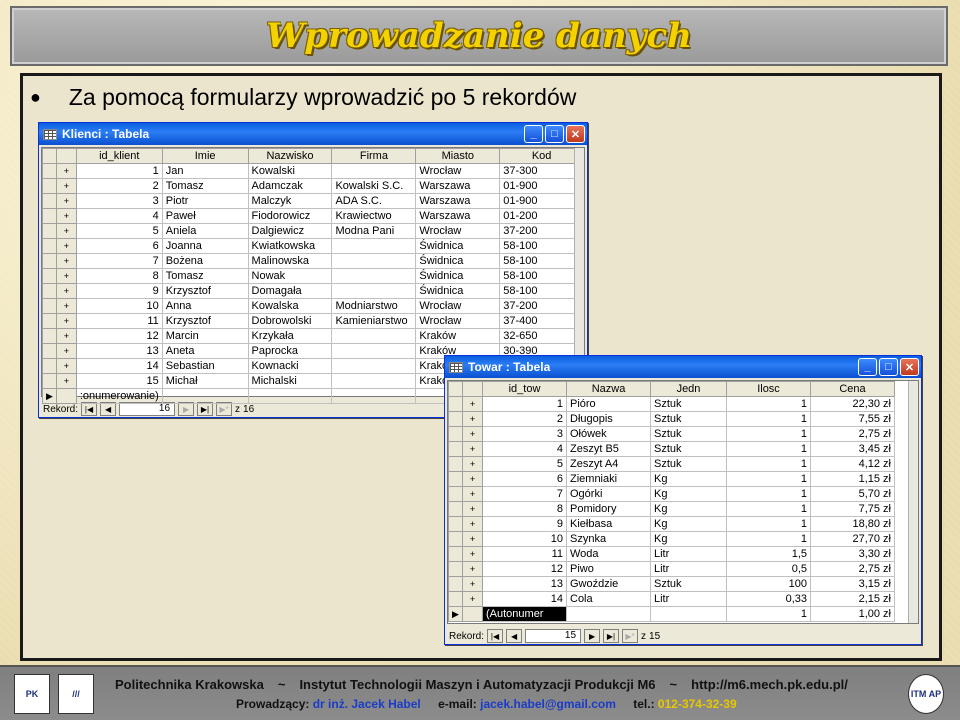 The height and width of the screenshot is (720, 960). I want to click on table-cell: Anna, so click(205, 306).